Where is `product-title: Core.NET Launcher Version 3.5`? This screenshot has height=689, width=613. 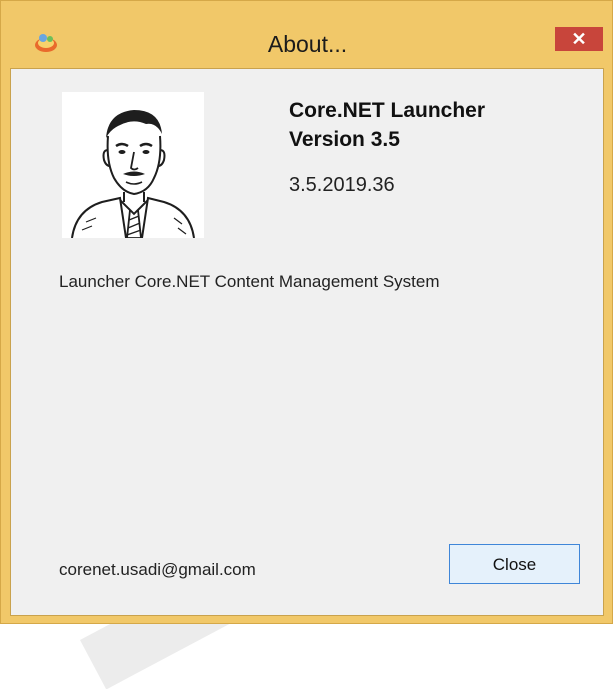
product-title: Core.NET Launcher Version 3.5 is located at coordinates (387, 125).